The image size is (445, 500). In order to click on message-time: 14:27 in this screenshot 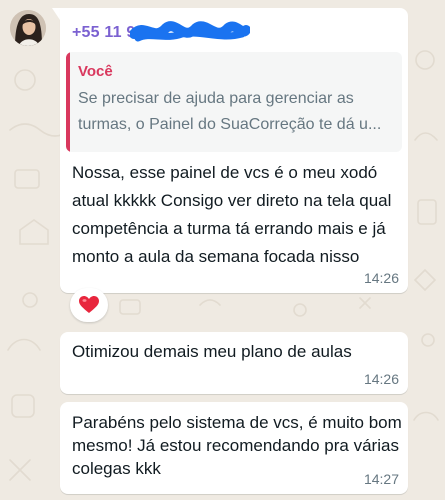, I will do `click(381, 479)`.